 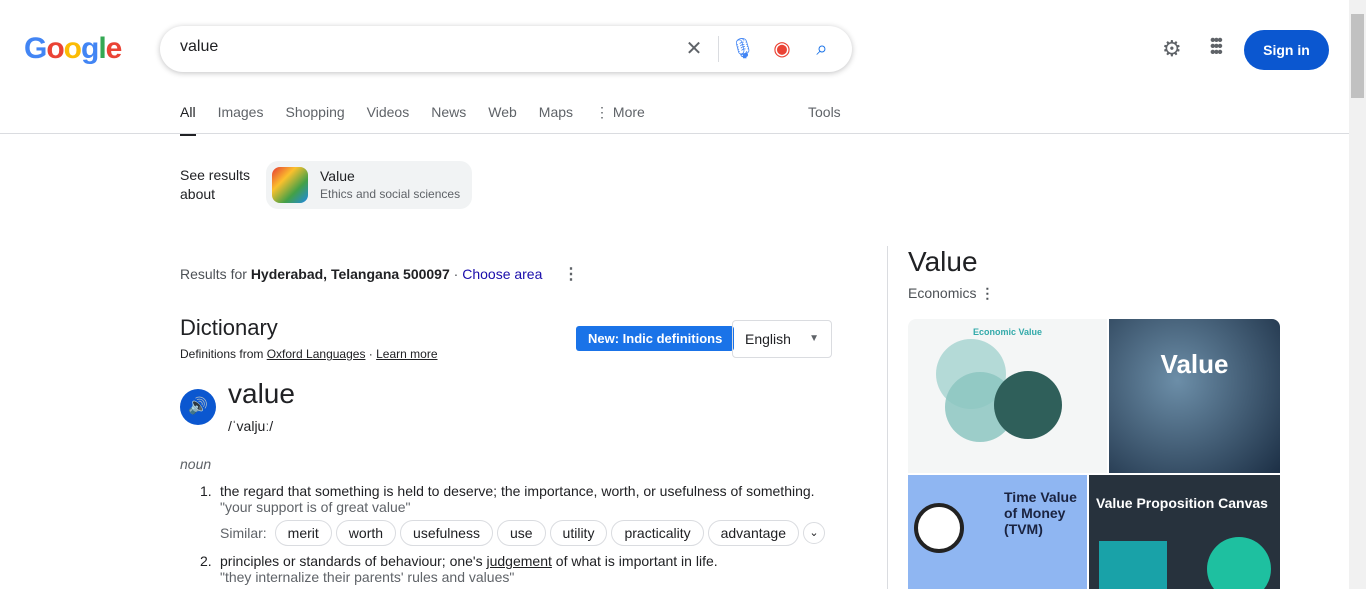 I want to click on value-thumbnail, so click(x=290, y=185).